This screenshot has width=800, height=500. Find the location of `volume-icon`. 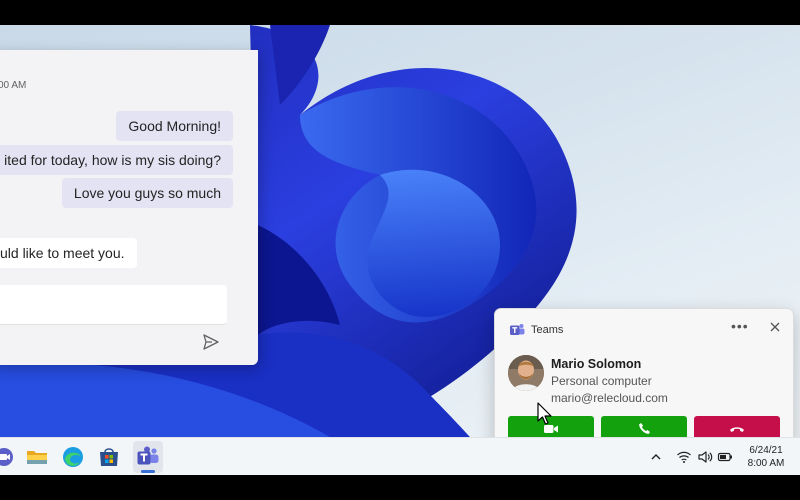

volume-icon is located at coordinates (705, 457).